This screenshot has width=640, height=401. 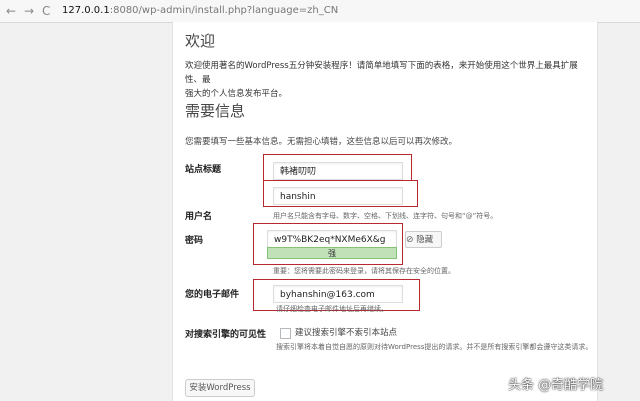 I want to click on site-title-label: 站点标题, so click(x=203, y=170).